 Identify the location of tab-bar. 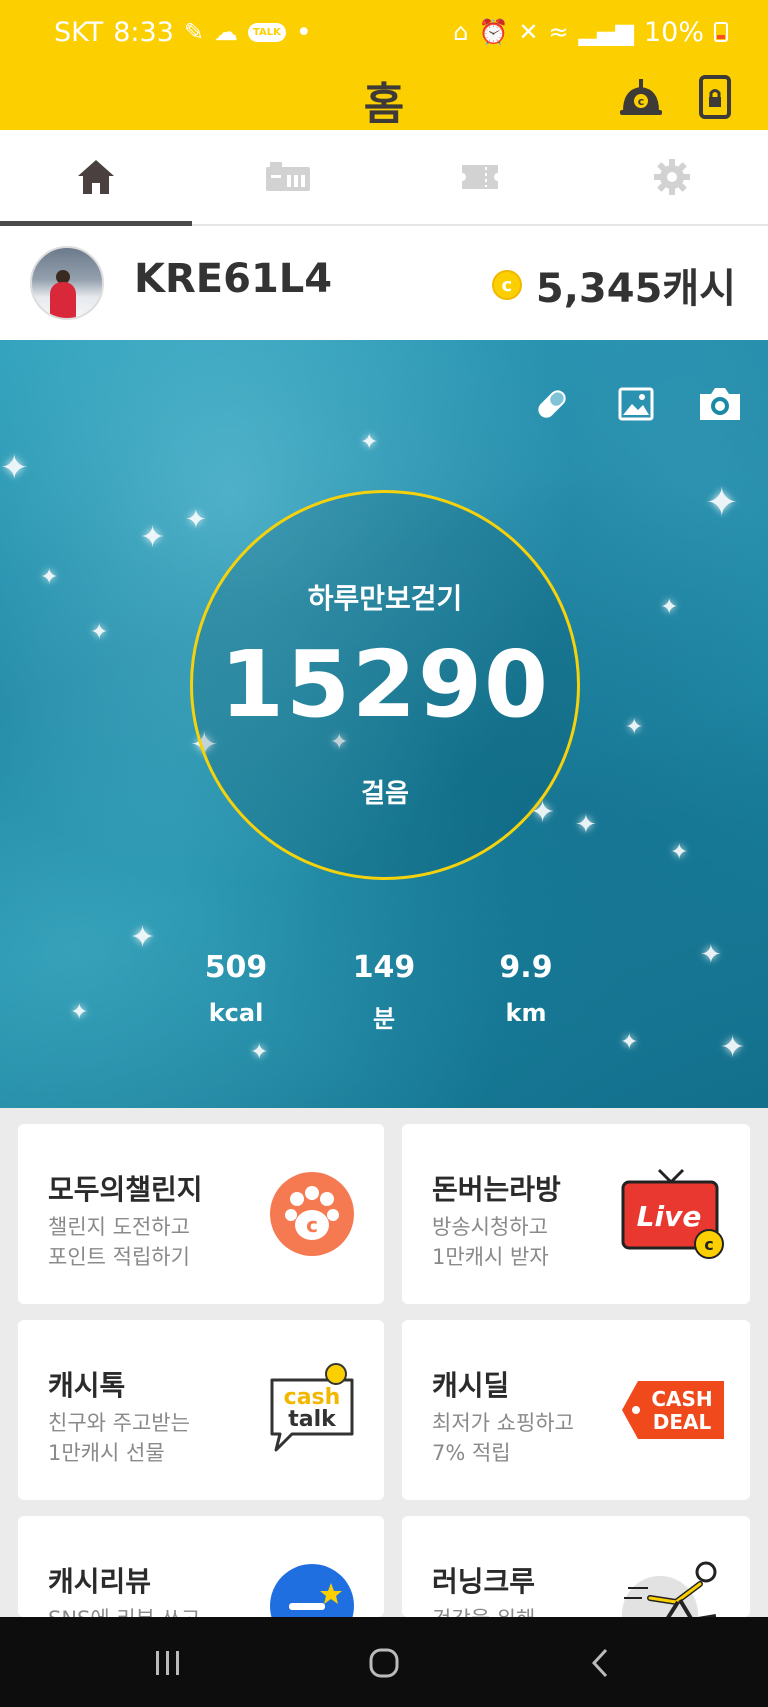
(384, 178).